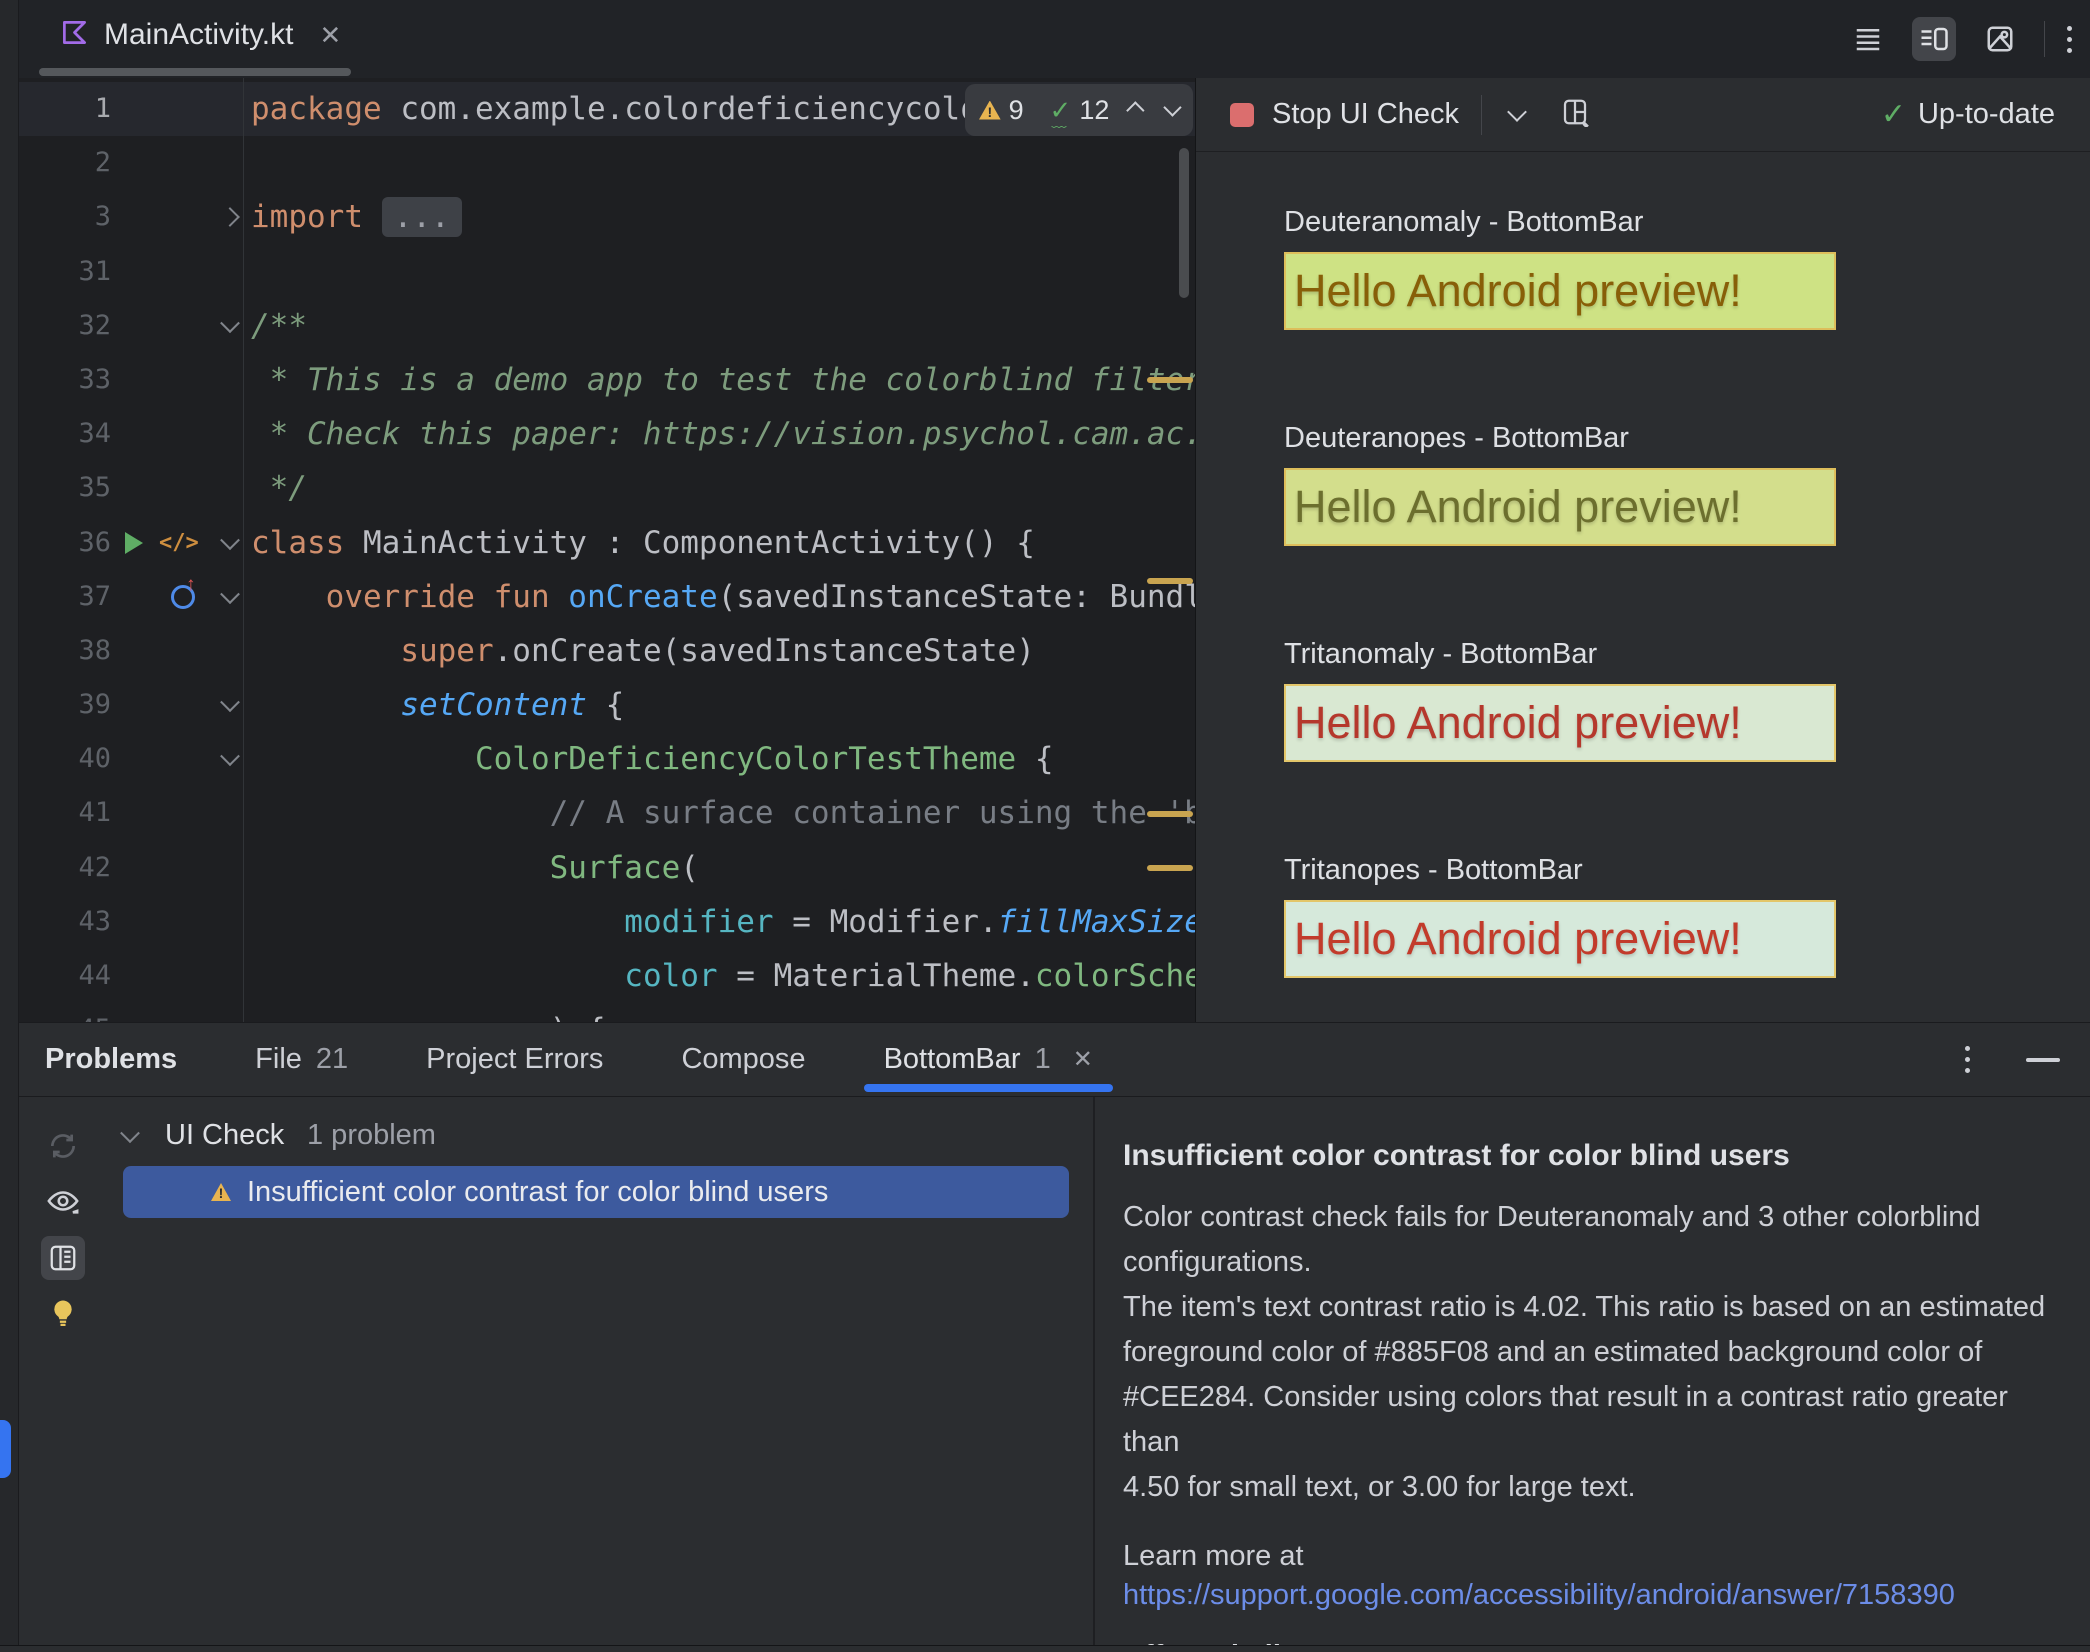 The image size is (2090, 1652). I want to click on tab-compose: Compose, so click(743, 1059).